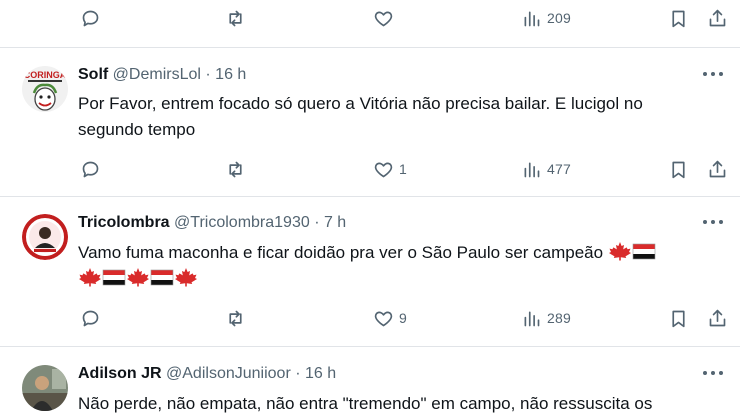  What do you see at coordinates (546, 169) in the screenshot?
I see `views-button: 477` at bounding box center [546, 169].